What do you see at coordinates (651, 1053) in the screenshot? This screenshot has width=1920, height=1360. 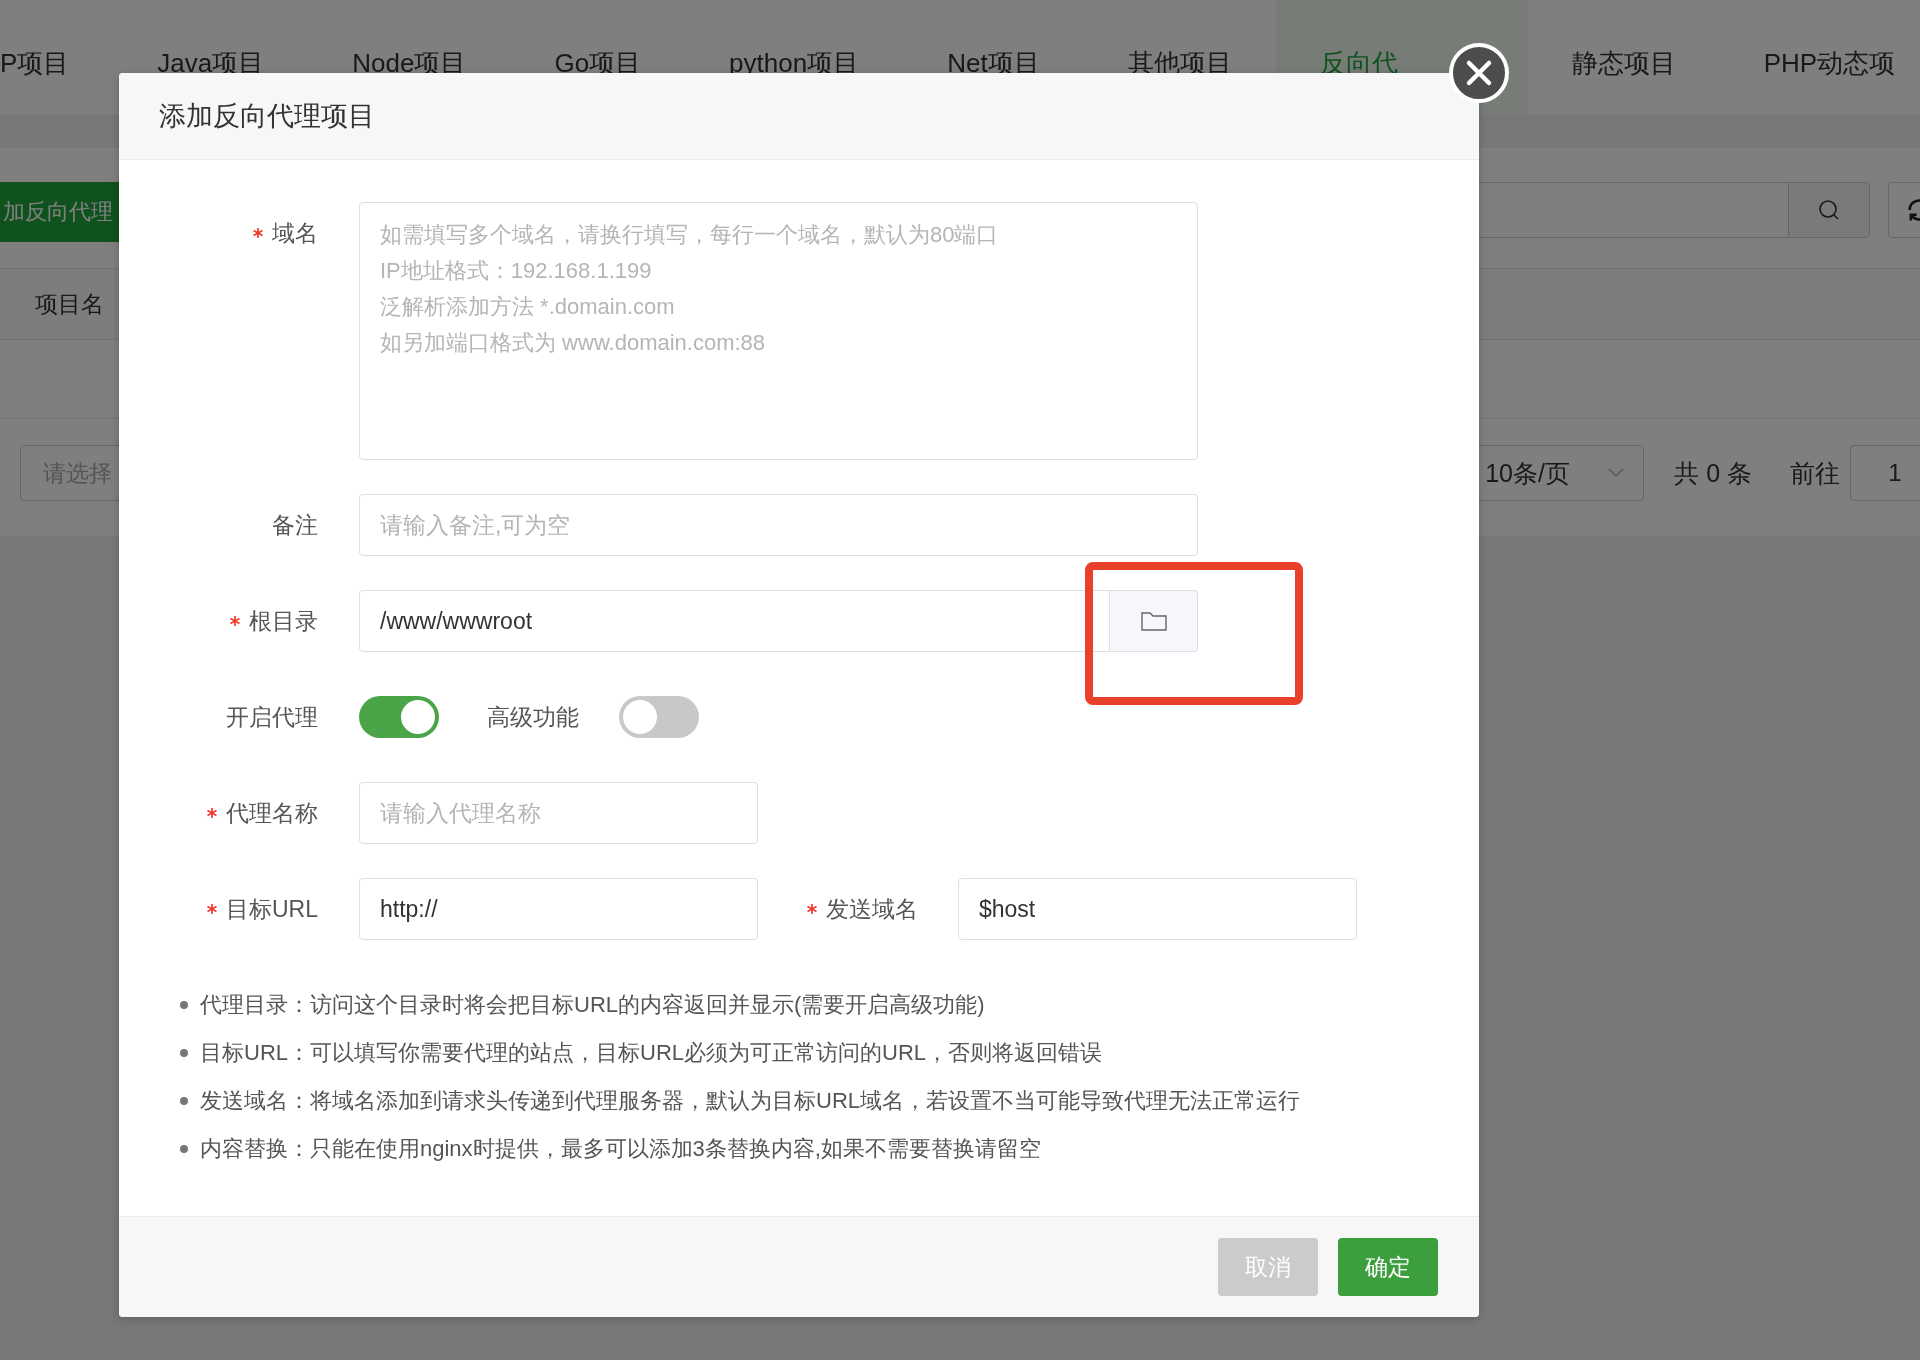 I see `note-text: 目标URL：可以填写你需要代理的站点，目标URL必须为可正常访问的URL，否则将返回错误` at bounding box center [651, 1053].